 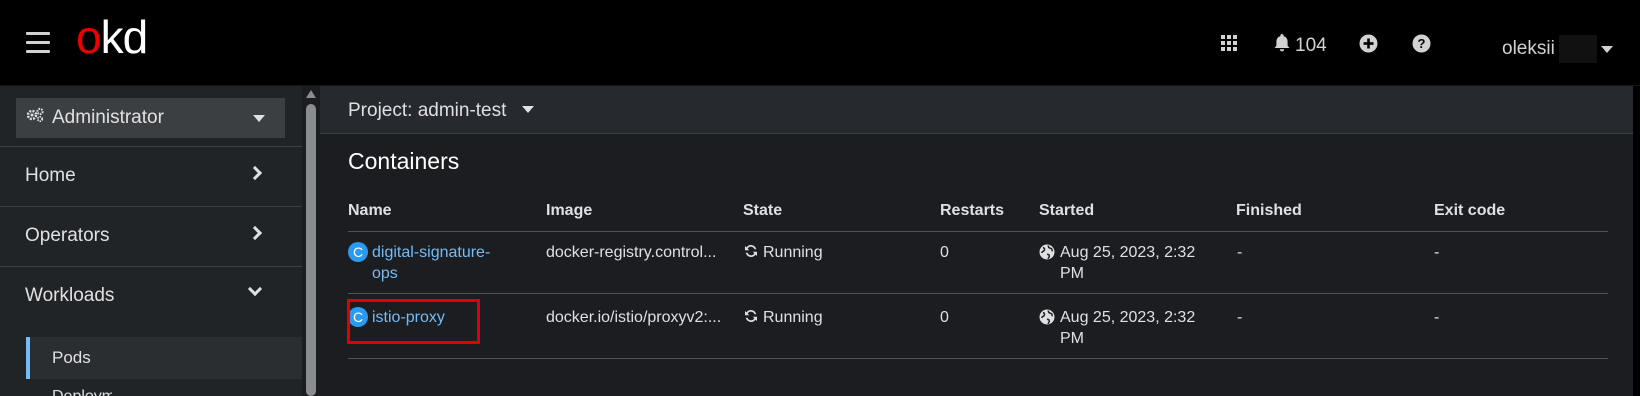 I want to click on redacted-area, so click(x=1577, y=49).